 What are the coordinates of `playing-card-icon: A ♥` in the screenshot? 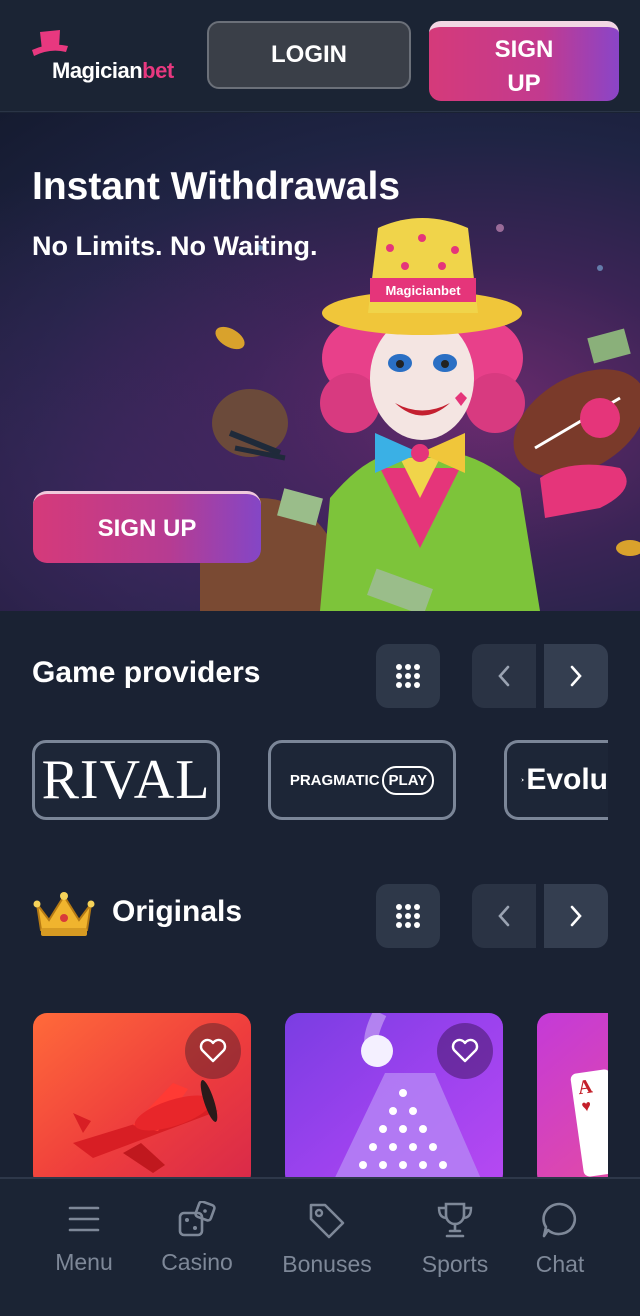 It's located at (588, 1123).